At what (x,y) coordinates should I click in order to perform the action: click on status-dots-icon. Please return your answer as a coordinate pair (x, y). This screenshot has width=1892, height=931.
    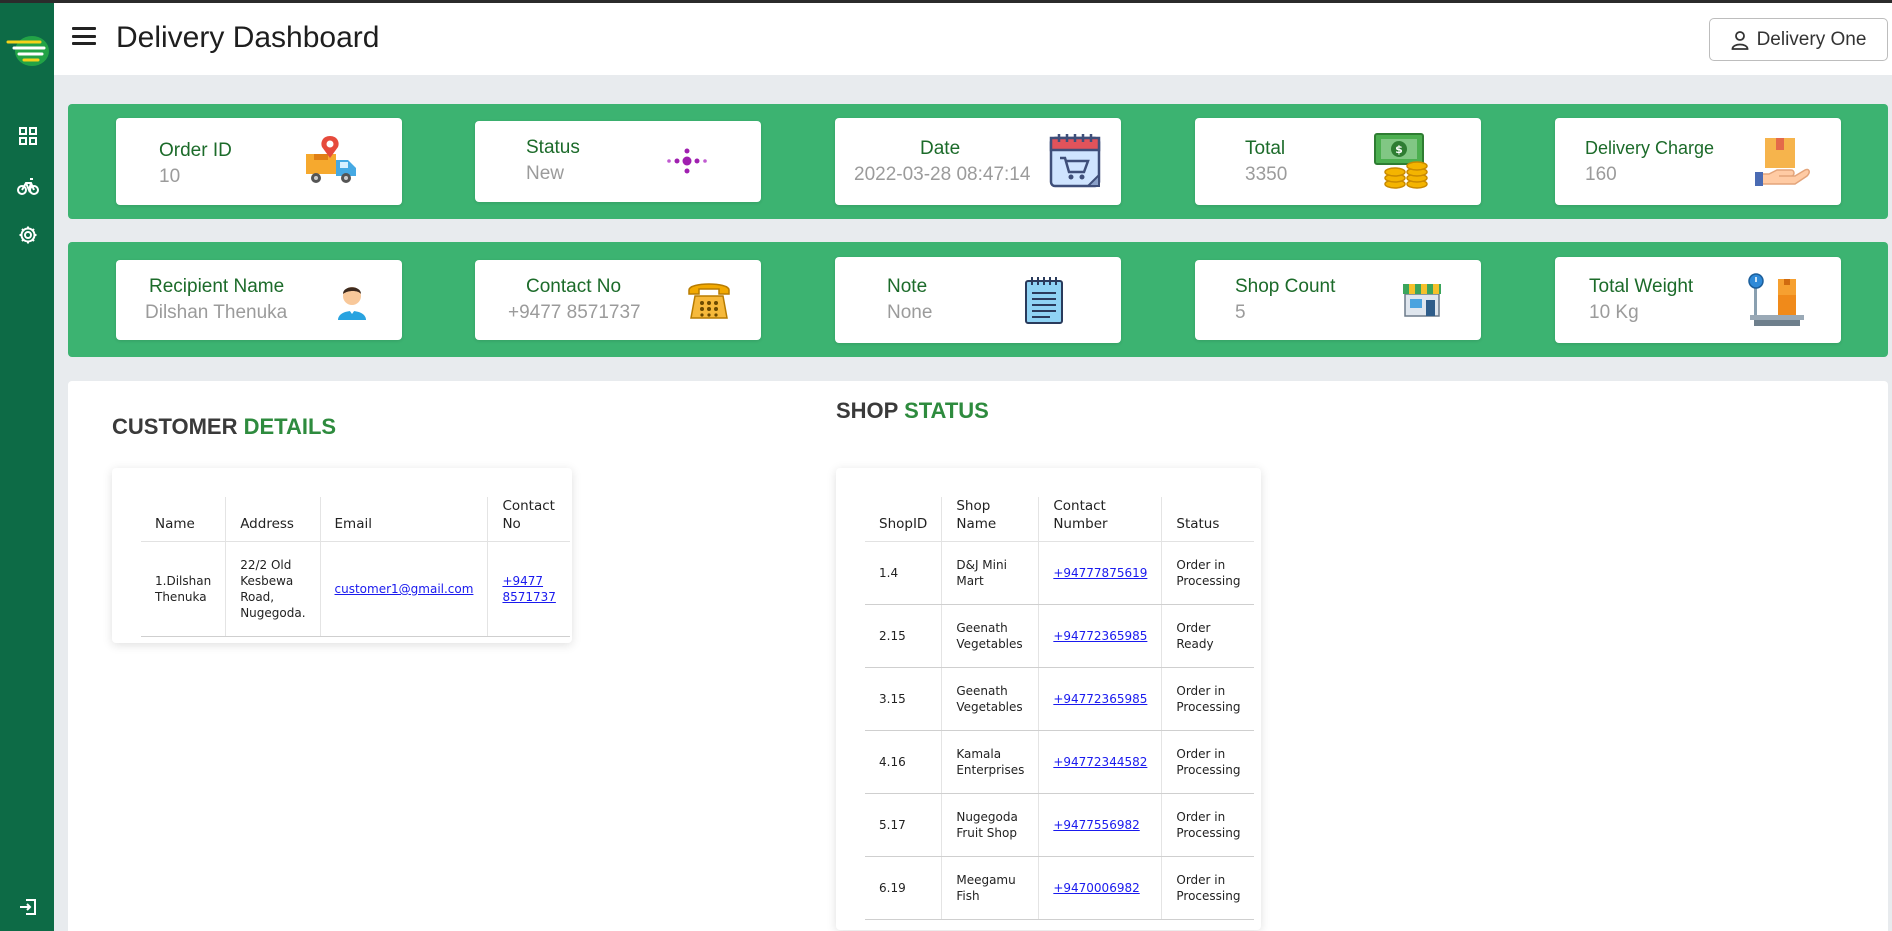
    Looking at the image, I should click on (687, 163).